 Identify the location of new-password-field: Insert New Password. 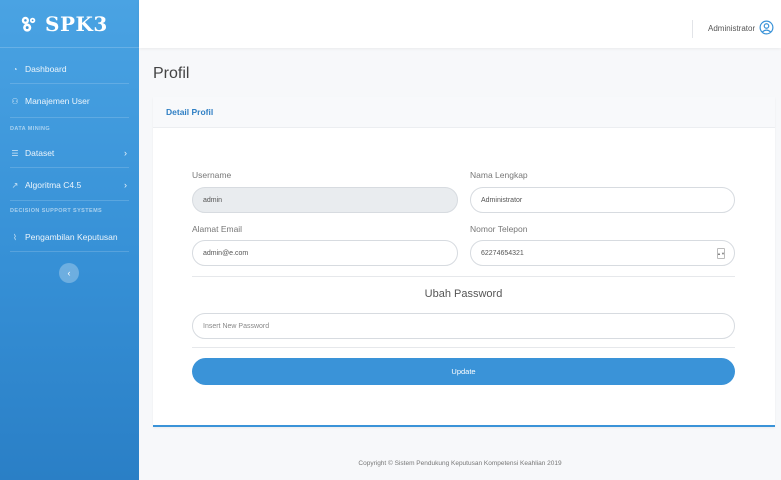
(463, 326).